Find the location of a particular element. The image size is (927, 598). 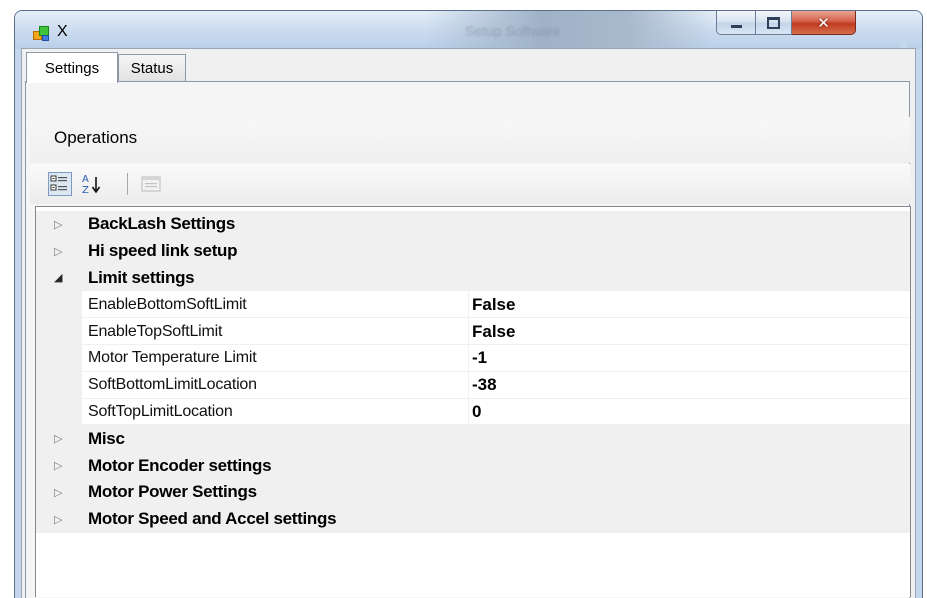

window-title: X is located at coordinates (62, 31).